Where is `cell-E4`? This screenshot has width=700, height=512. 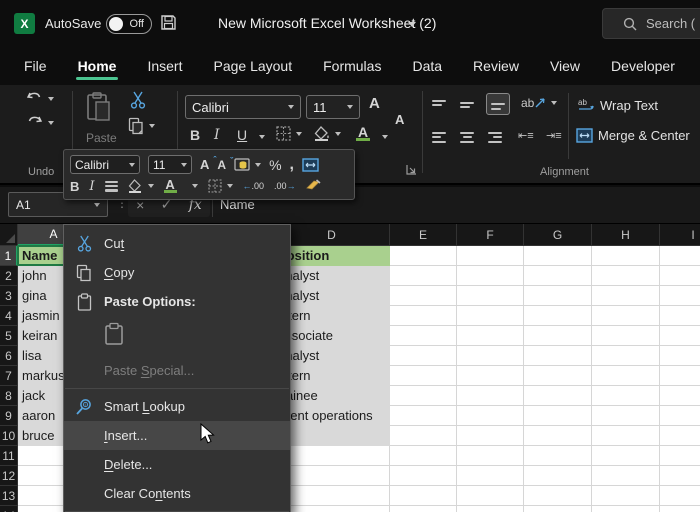 cell-E4 is located at coordinates (423, 316).